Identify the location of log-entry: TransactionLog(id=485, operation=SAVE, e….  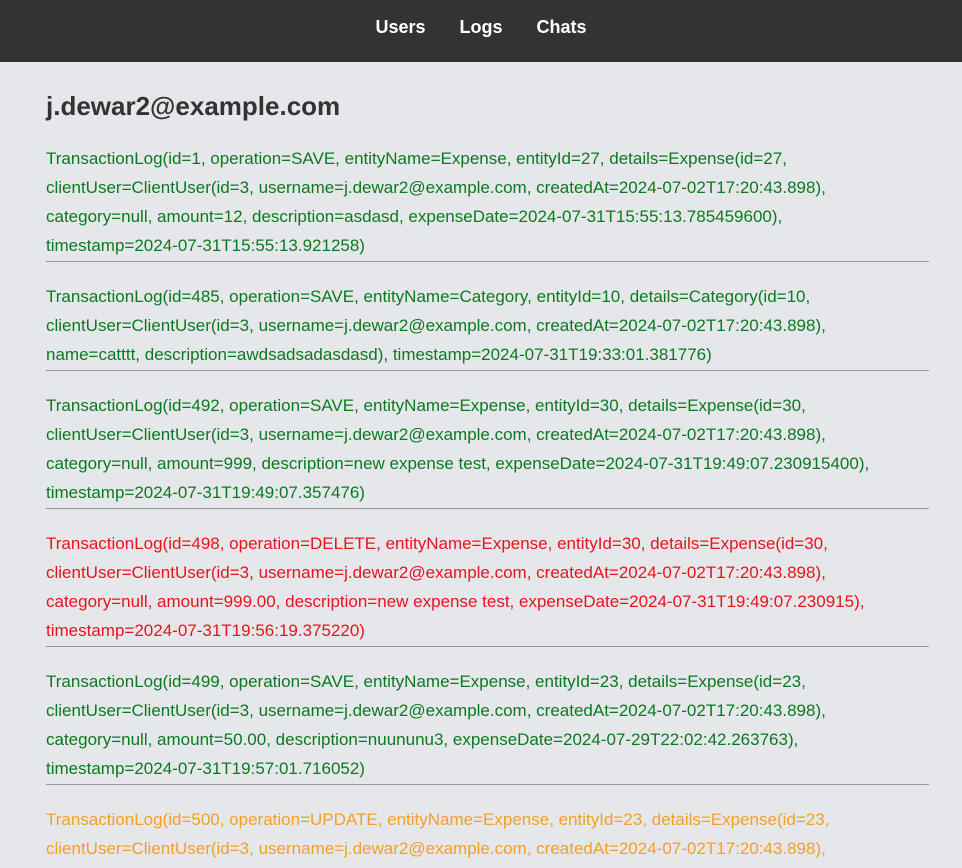
(487, 326).